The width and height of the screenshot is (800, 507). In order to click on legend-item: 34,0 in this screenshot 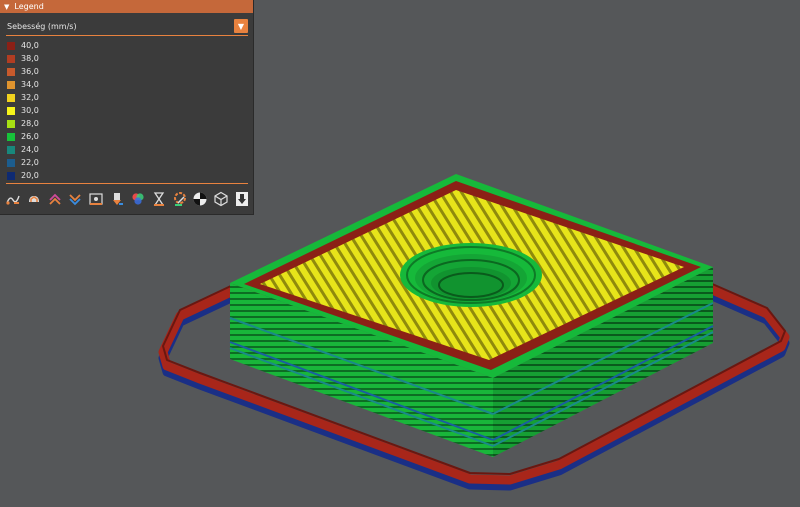, I will do `click(23, 84)`.